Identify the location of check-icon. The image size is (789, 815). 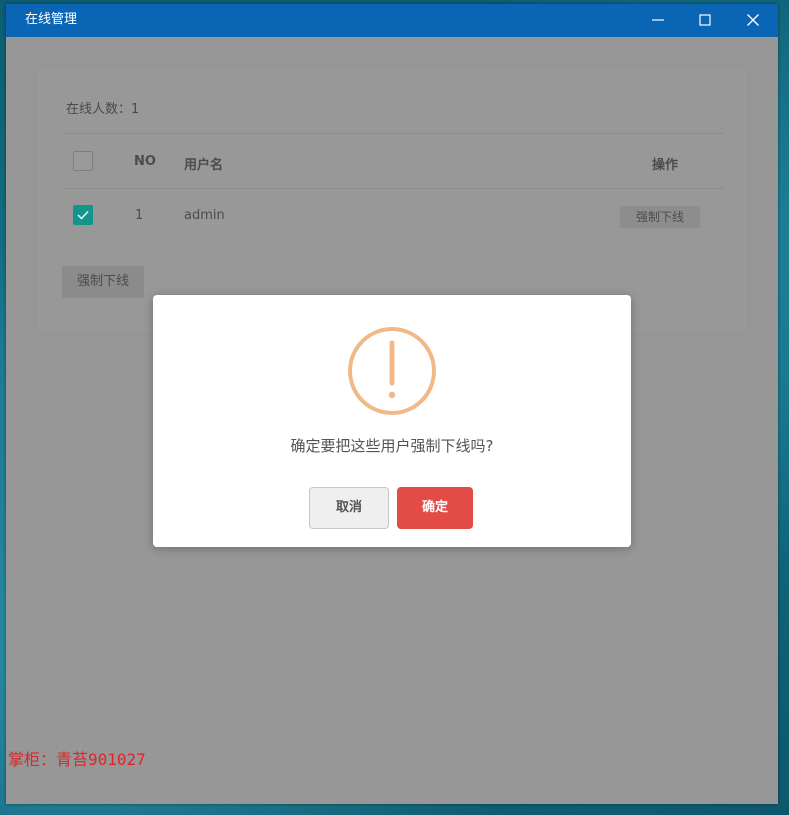
(83, 215).